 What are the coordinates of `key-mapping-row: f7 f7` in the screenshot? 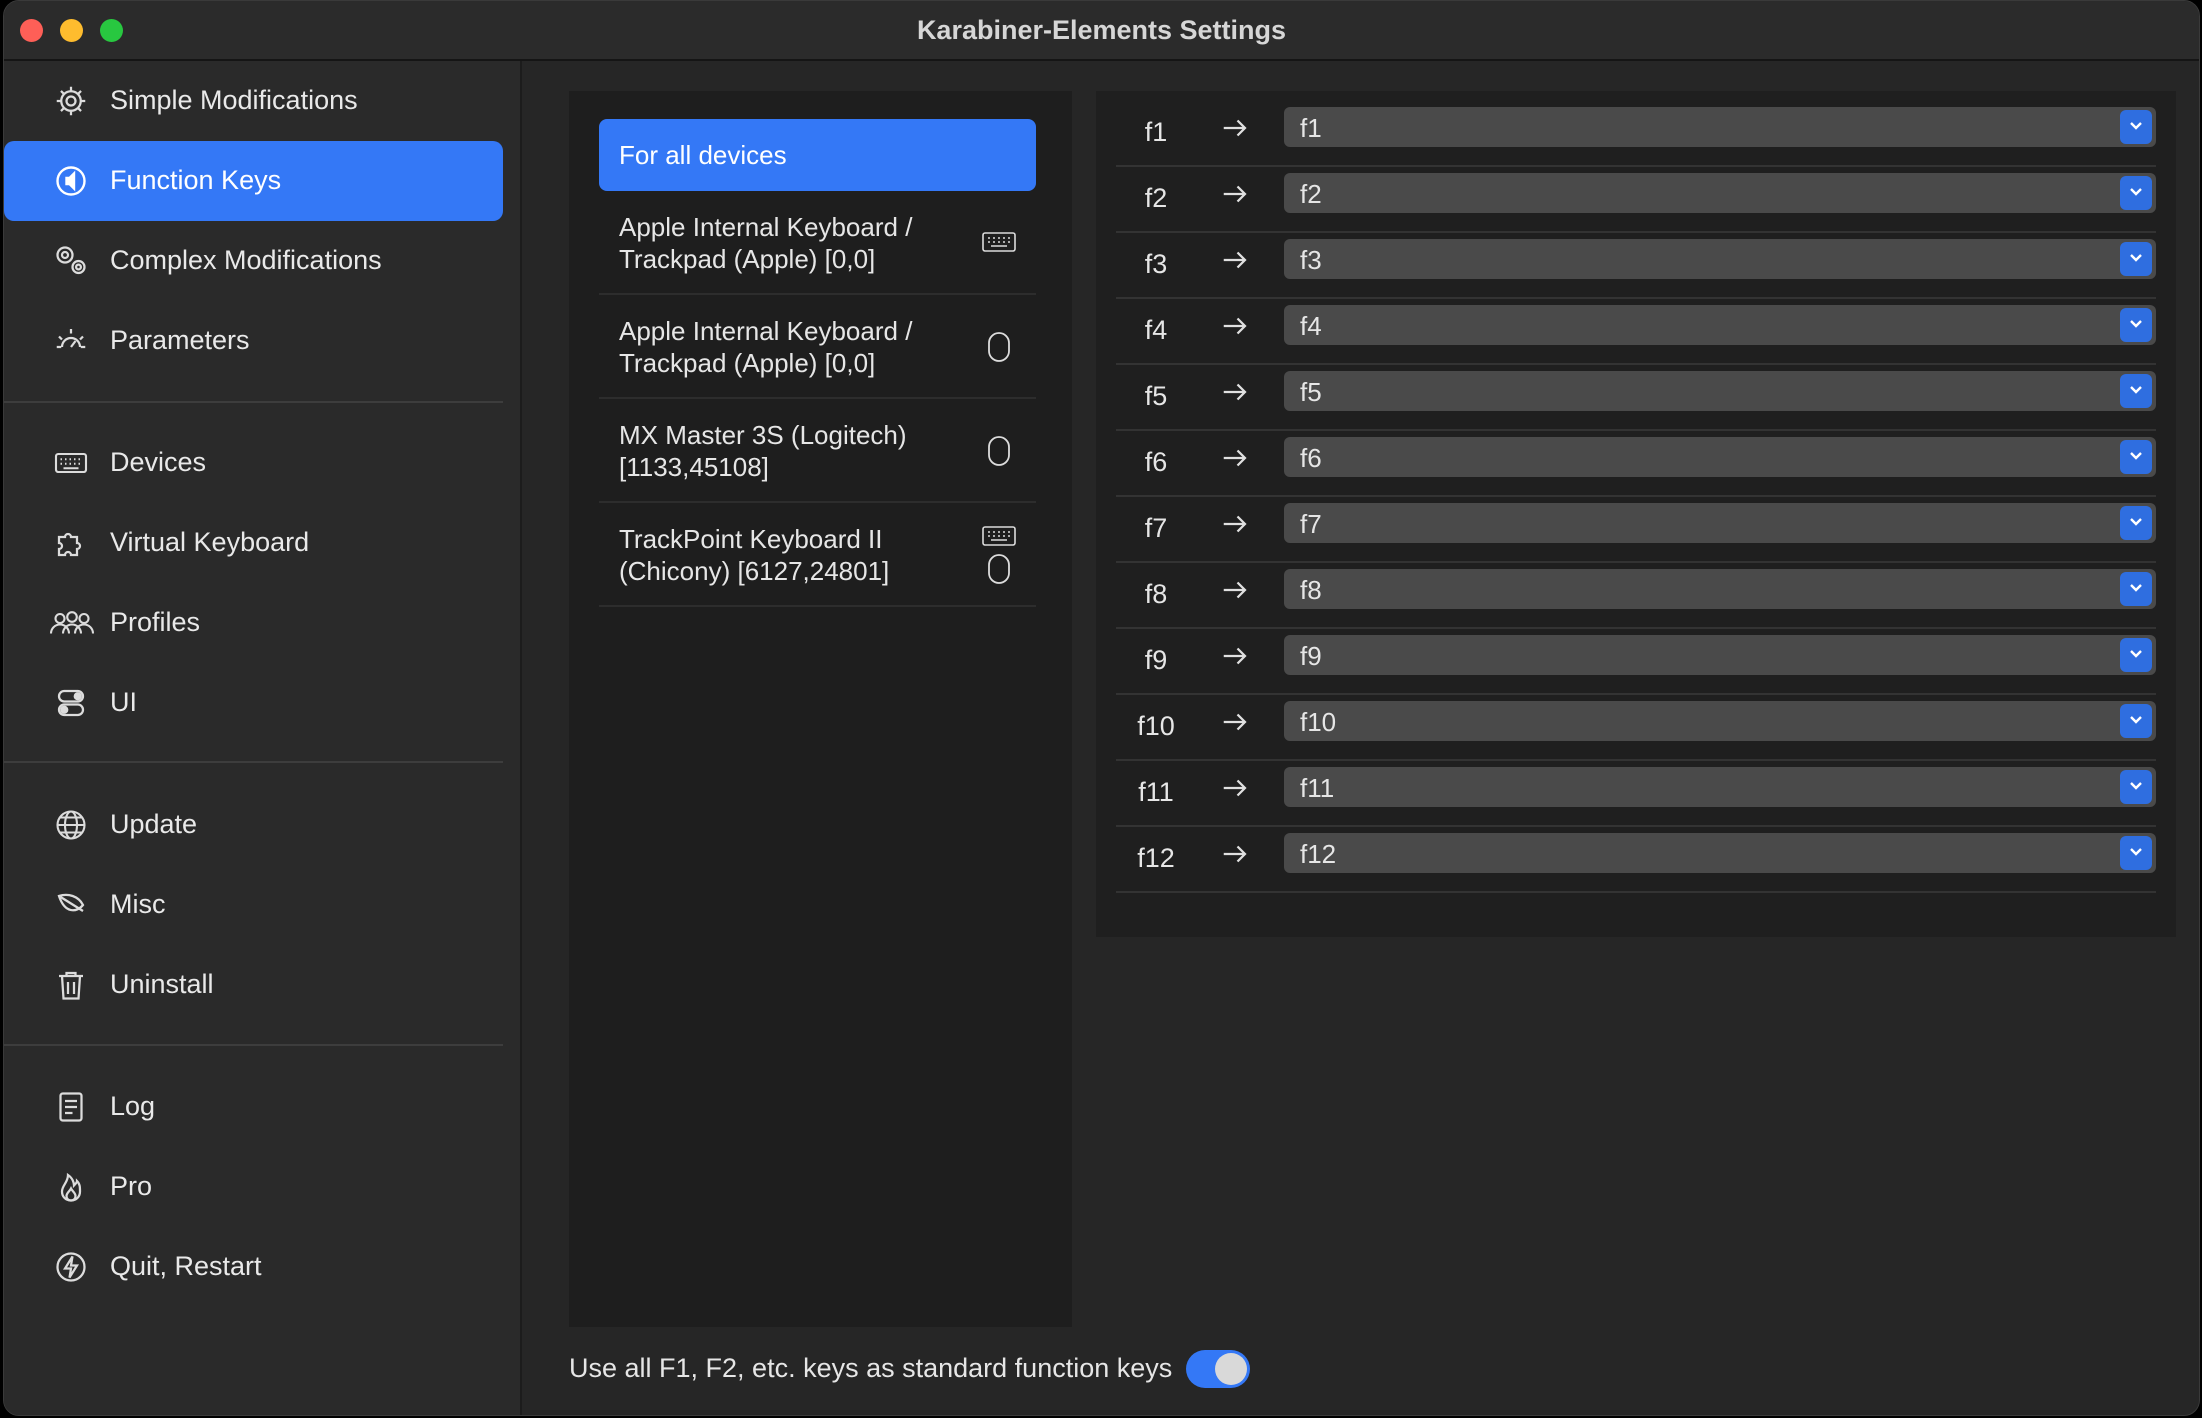 It's located at (1636, 529).